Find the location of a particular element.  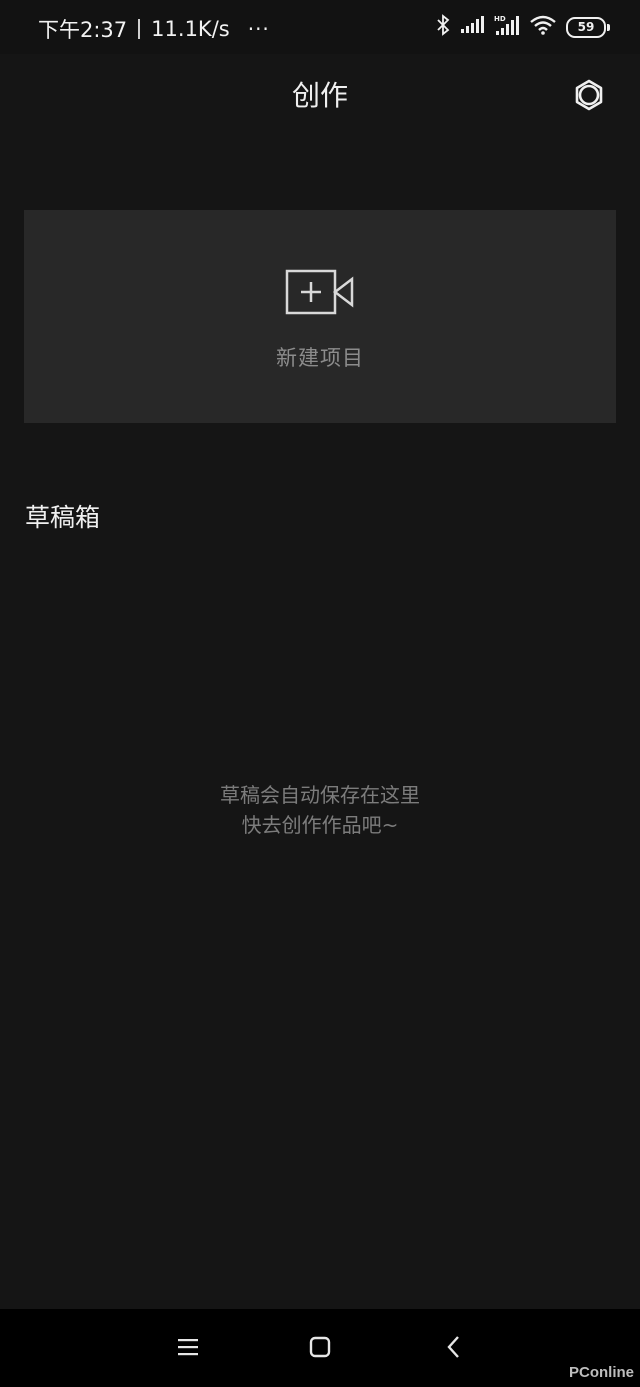

battery-tip is located at coordinates (608, 27).